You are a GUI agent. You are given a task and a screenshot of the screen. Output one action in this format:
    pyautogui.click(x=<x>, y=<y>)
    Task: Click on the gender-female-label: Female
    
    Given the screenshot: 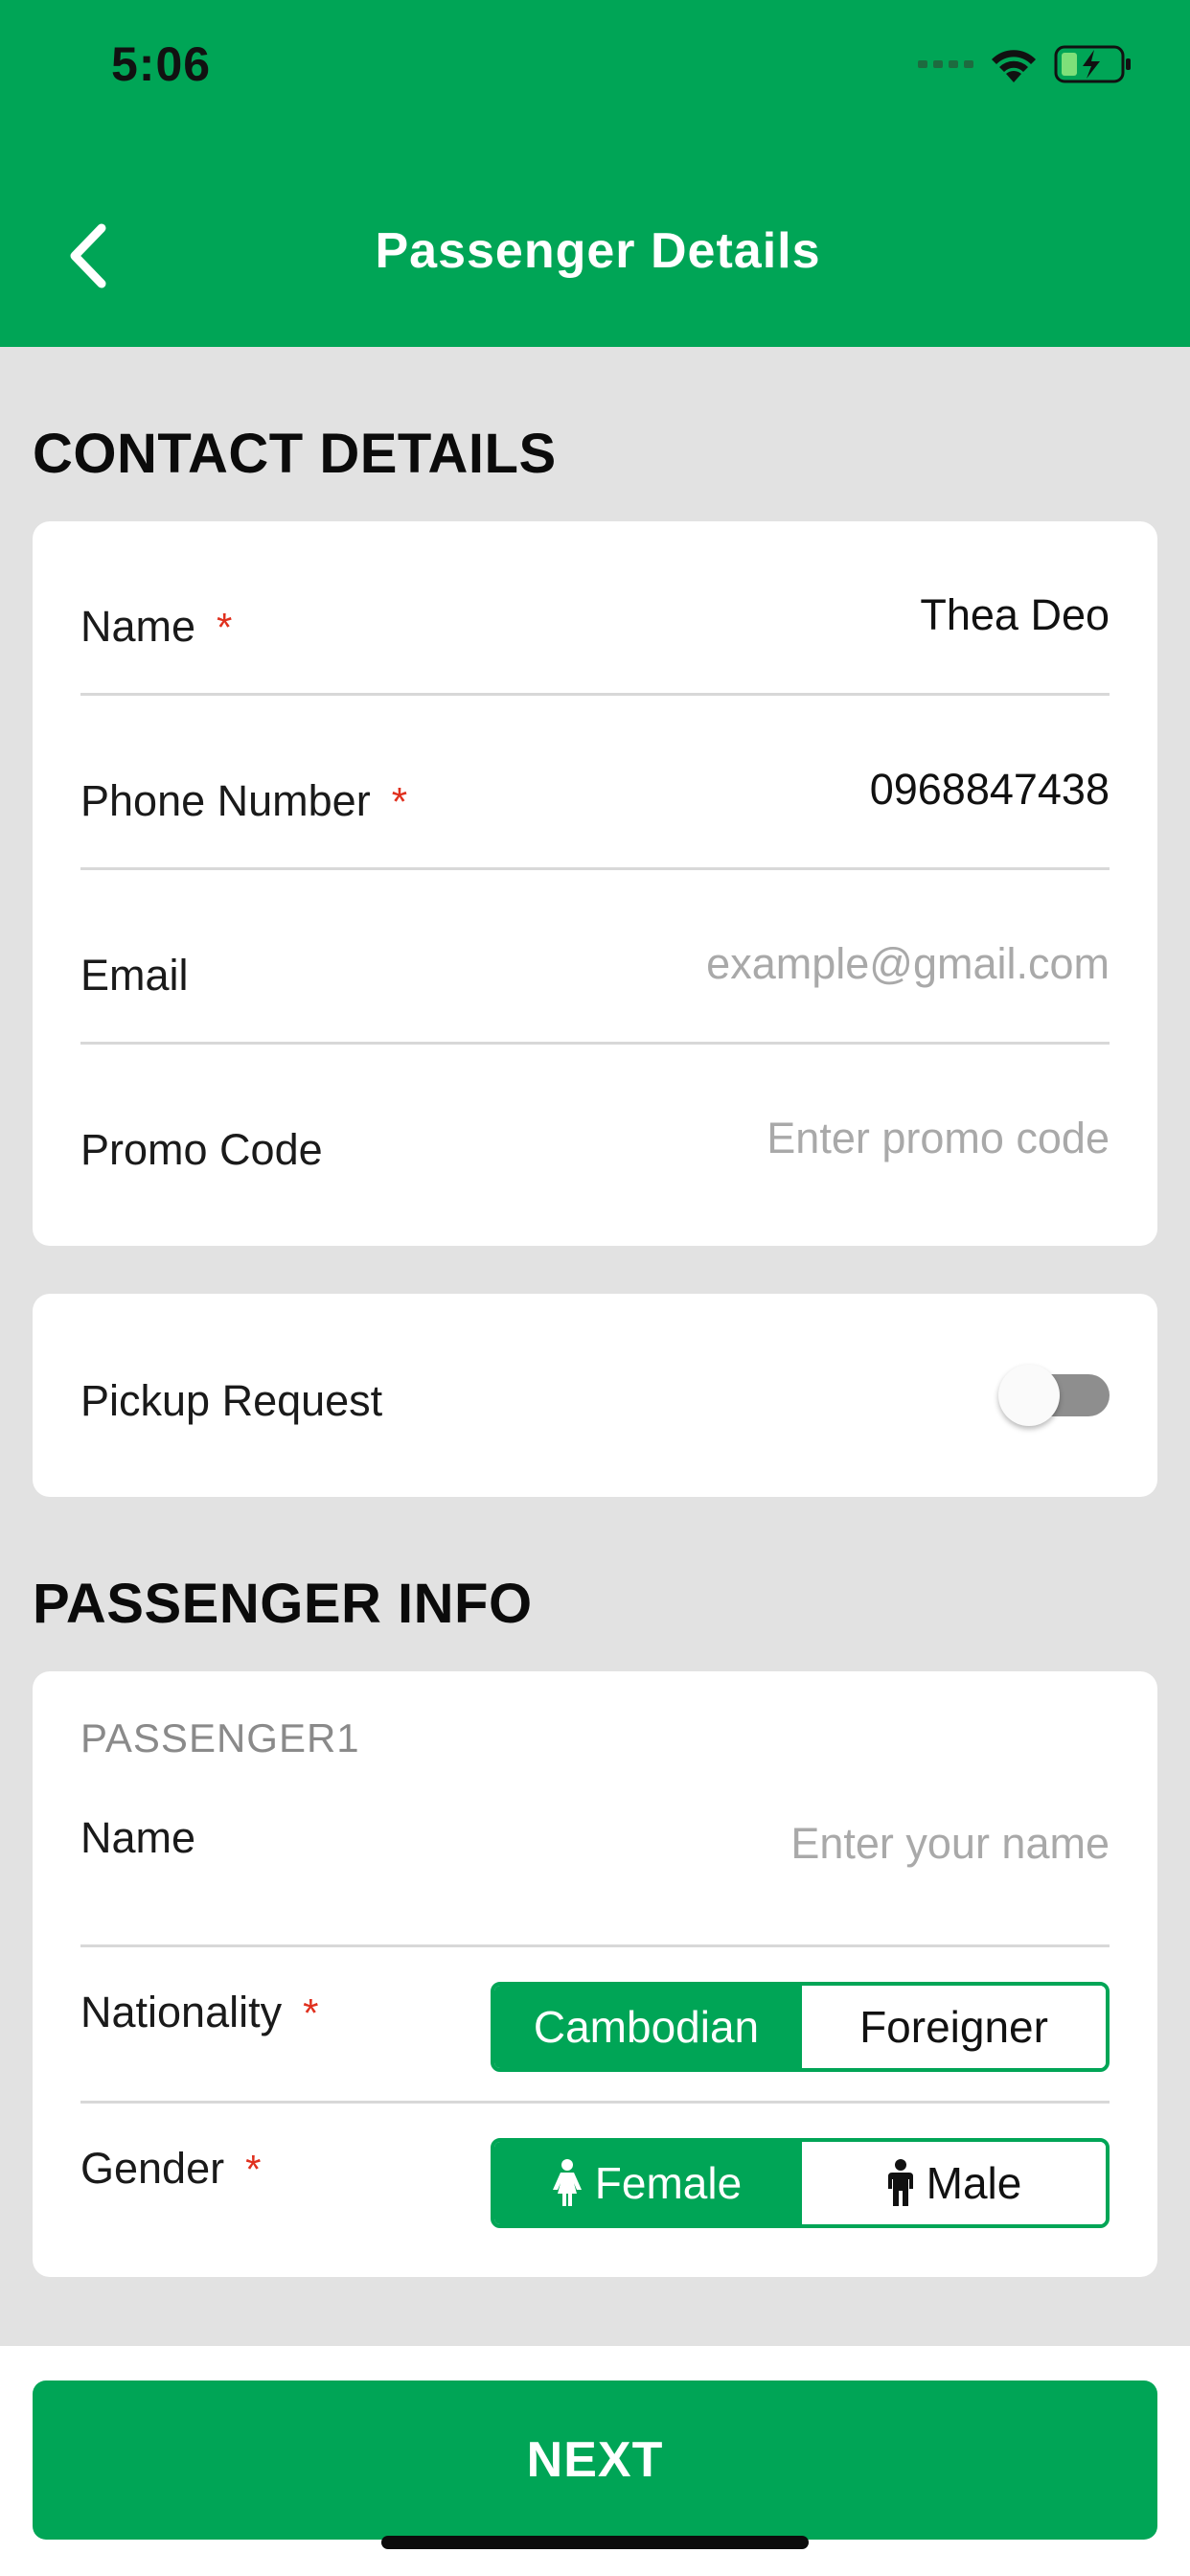 What is the action you would take?
    pyautogui.click(x=669, y=2183)
    